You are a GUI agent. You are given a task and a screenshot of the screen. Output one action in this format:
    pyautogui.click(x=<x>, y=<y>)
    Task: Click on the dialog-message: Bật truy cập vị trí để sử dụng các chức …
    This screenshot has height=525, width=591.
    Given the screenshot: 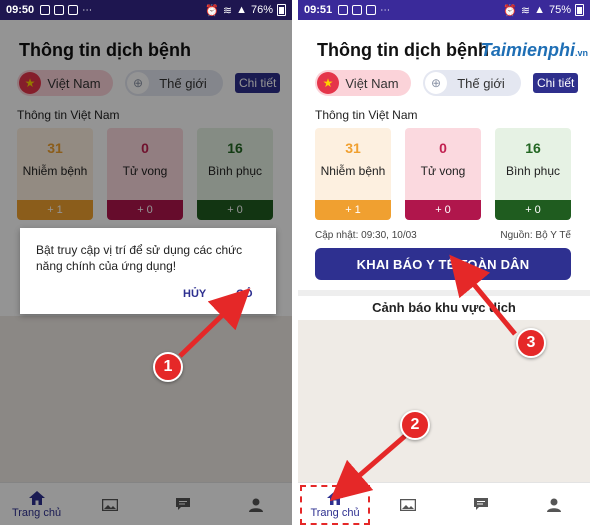 What is the action you would take?
    pyautogui.click(x=139, y=258)
    